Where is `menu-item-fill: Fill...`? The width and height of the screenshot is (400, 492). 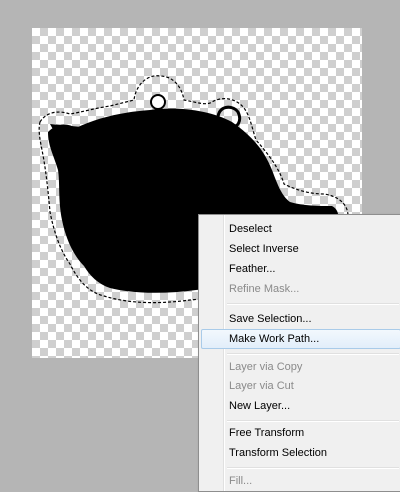 menu-item-fill: Fill... is located at coordinates (300, 481).